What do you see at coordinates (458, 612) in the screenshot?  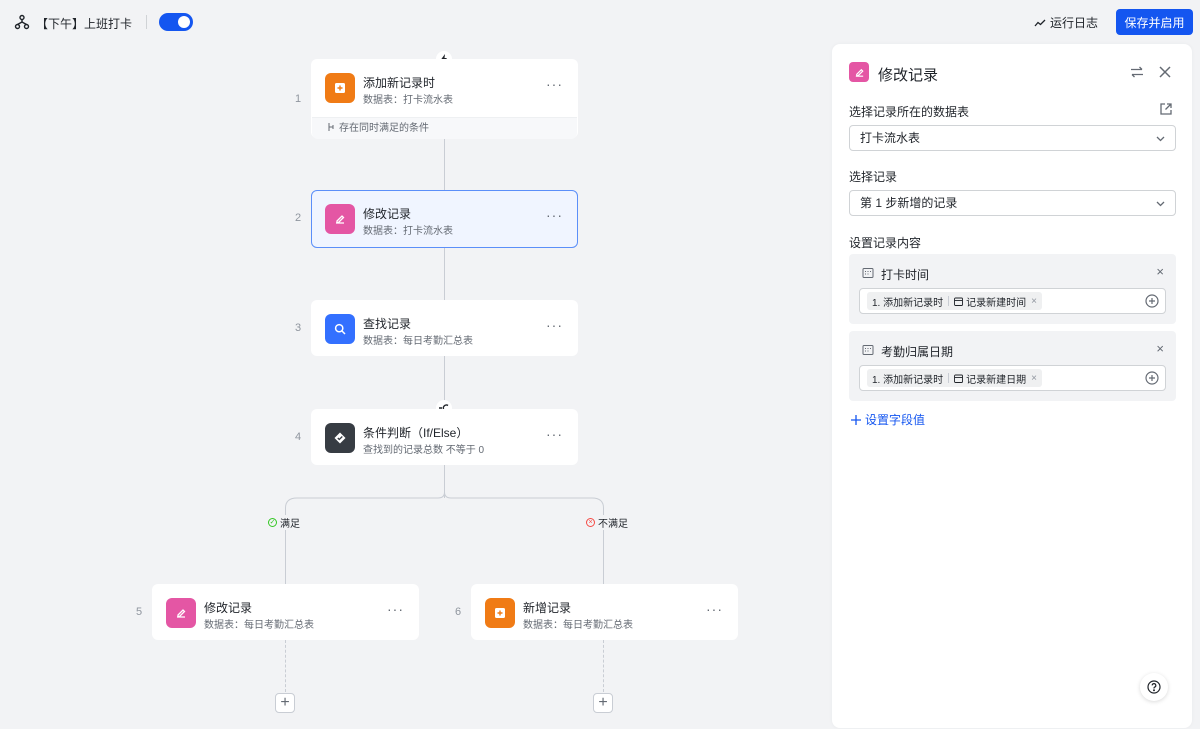 I see `step-number: 6` at bounding box center [458, 612].